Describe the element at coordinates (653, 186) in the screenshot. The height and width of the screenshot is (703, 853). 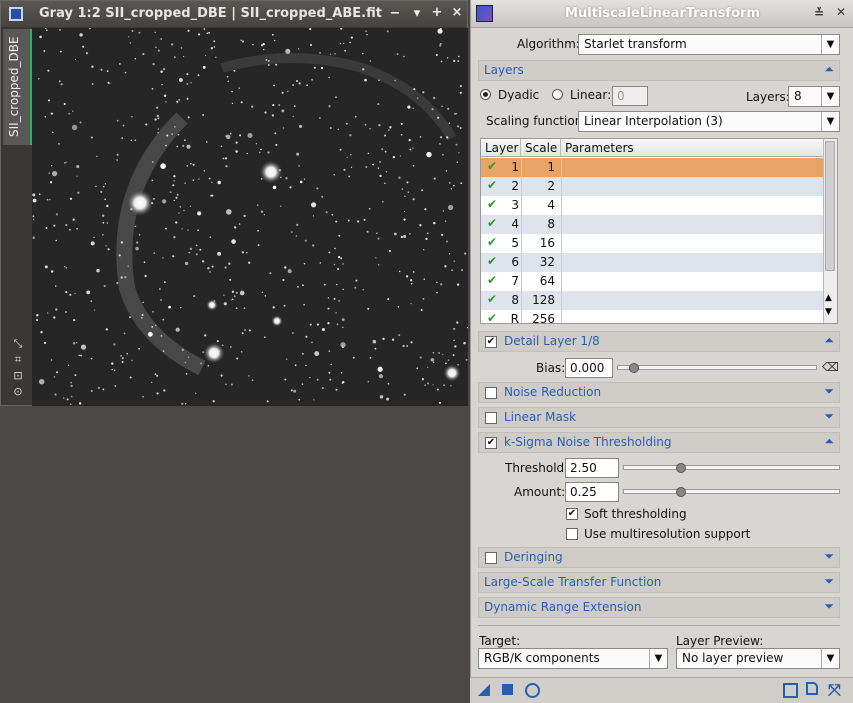
I see `table-row: ✔ 2 2` at that location.